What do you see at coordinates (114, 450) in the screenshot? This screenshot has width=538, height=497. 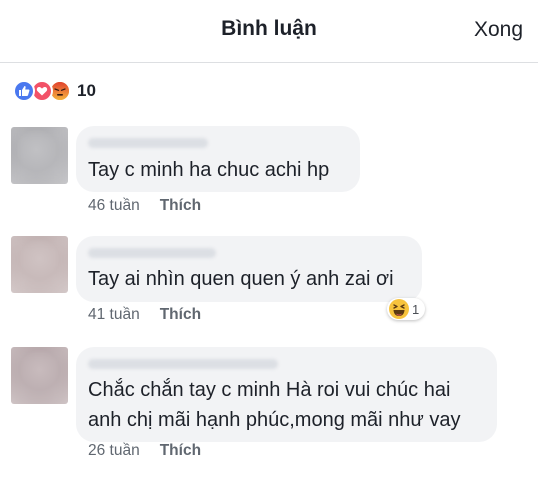 I see `comment-time: 26 tuần` at bounding box center [114, 450].